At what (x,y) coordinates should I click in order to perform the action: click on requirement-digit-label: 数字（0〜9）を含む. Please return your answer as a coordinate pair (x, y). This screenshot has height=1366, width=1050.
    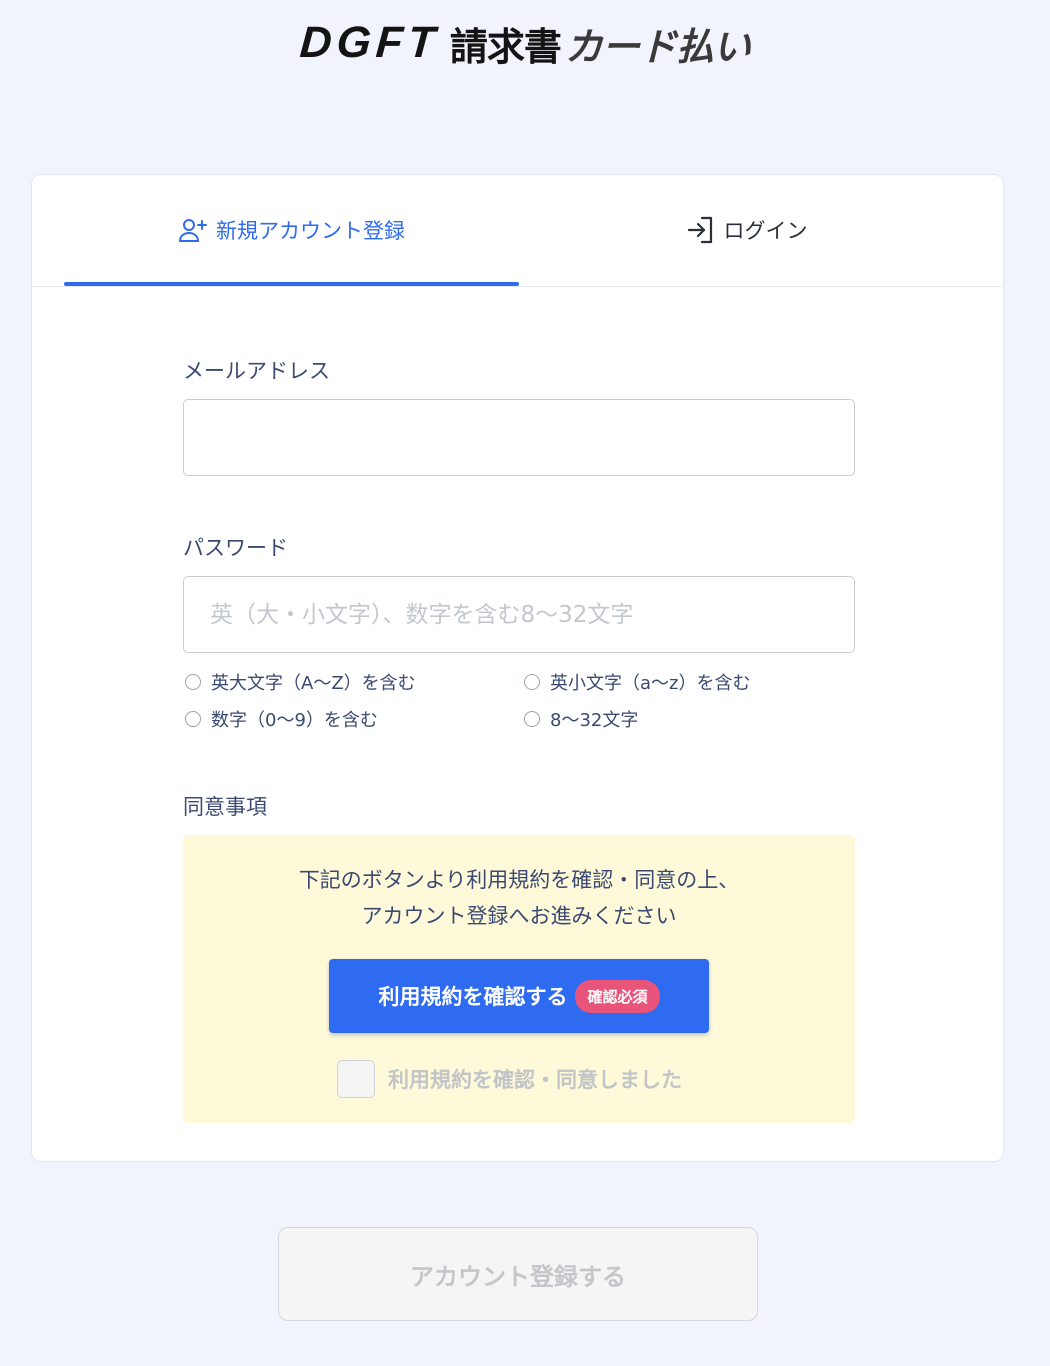
    Looking at the image, I should click on (294, 720).